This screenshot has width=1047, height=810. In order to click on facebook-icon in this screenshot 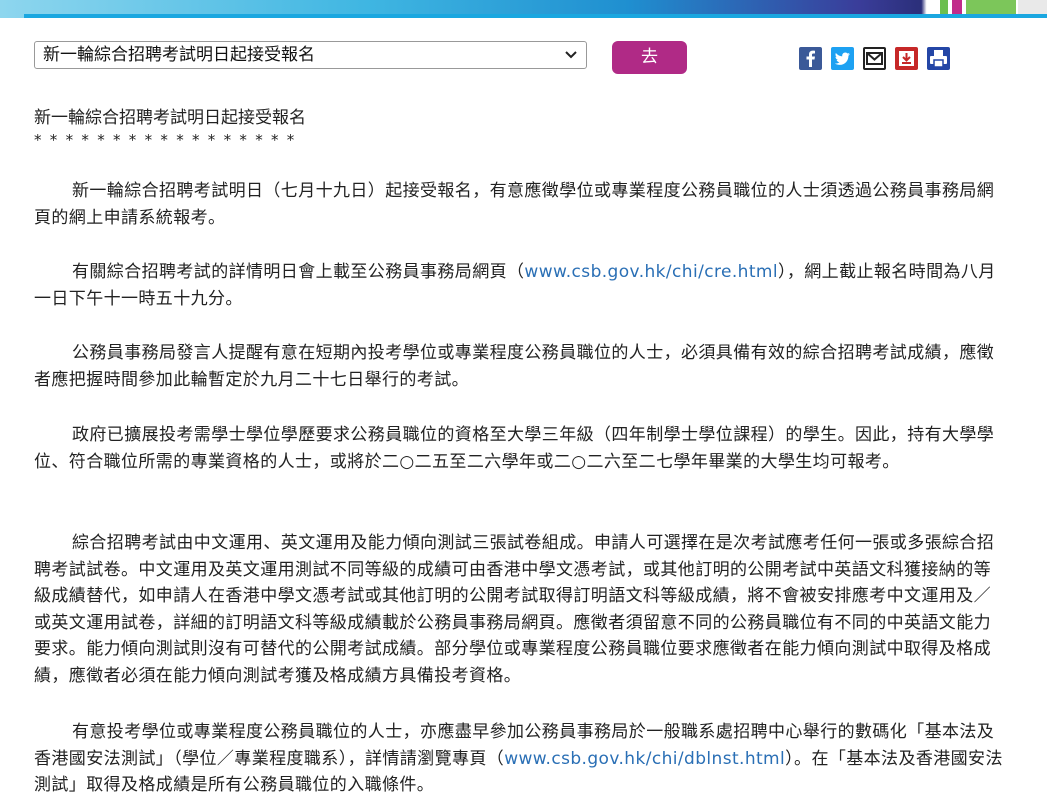, I will do `click(810, 58)`.